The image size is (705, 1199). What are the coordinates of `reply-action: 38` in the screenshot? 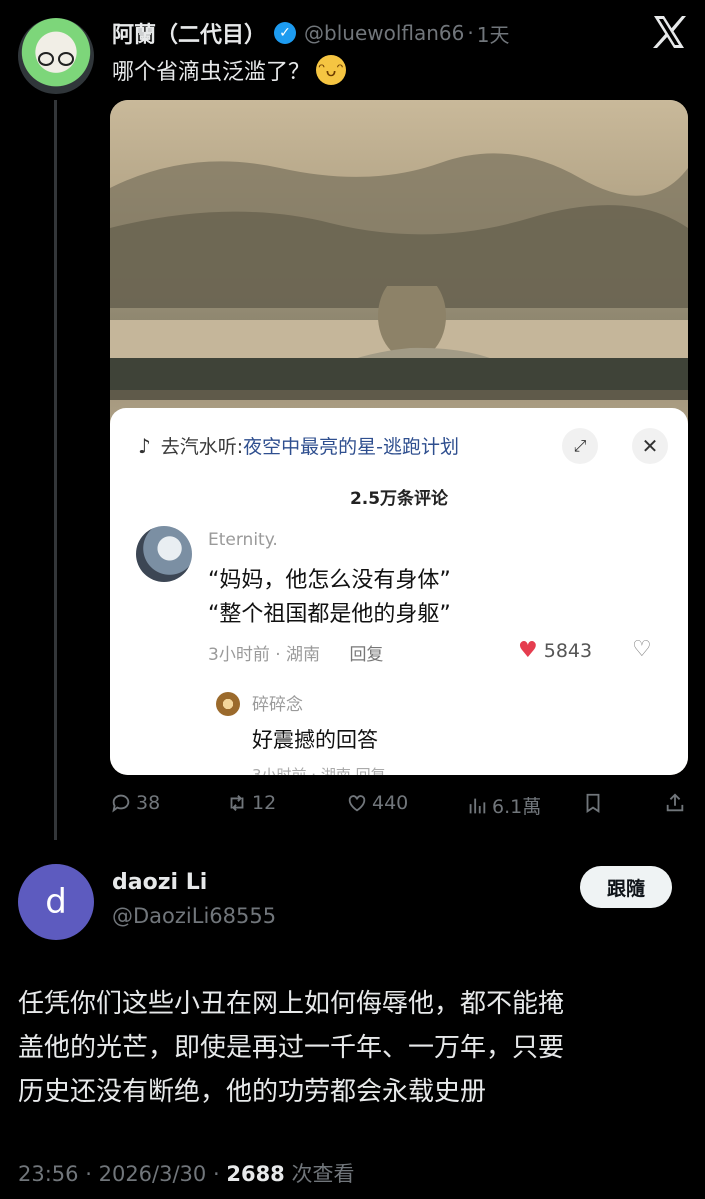 It's located at (135, 803).